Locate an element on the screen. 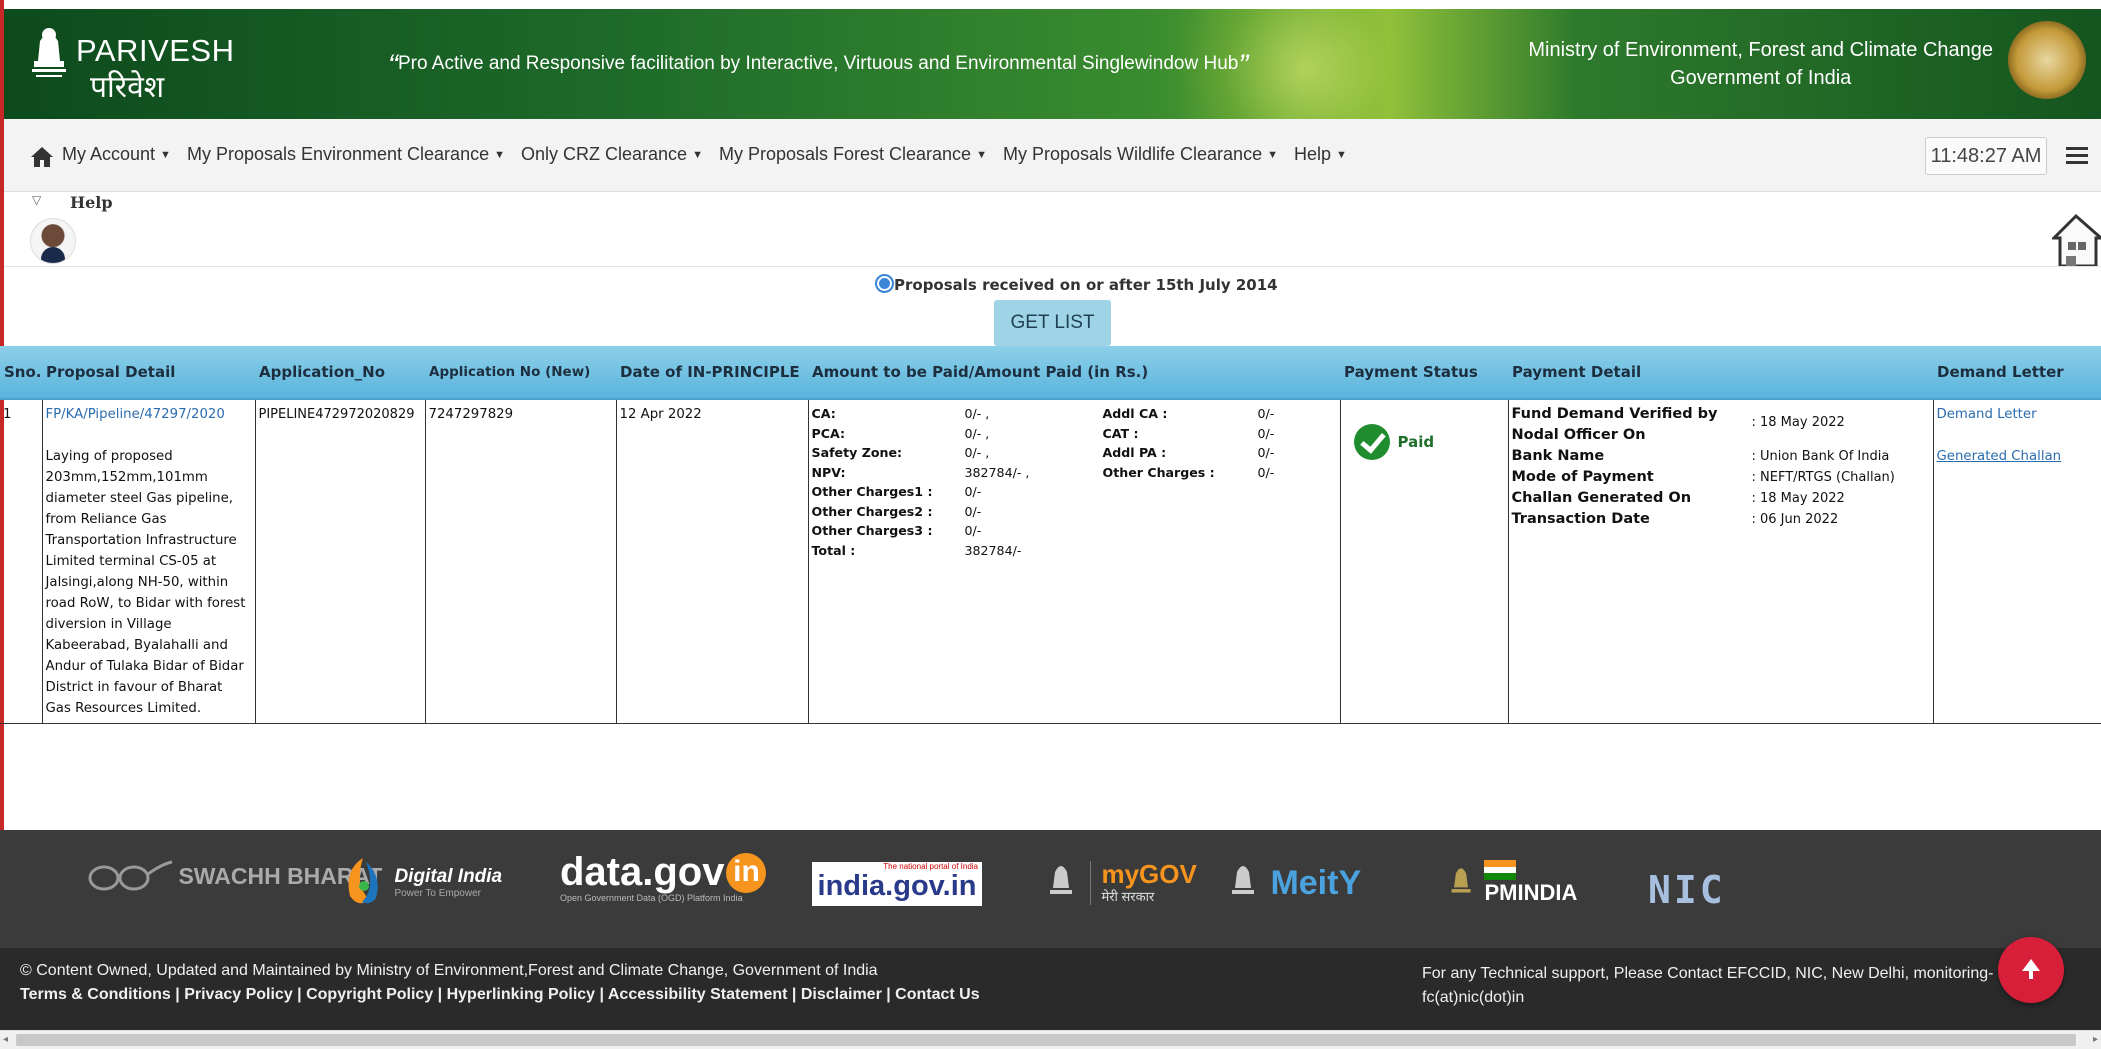 The height and width of the screenshot is (1049, 2101). footer-link-disclaimer: Disclaimer is located at coordinates (841, 994).